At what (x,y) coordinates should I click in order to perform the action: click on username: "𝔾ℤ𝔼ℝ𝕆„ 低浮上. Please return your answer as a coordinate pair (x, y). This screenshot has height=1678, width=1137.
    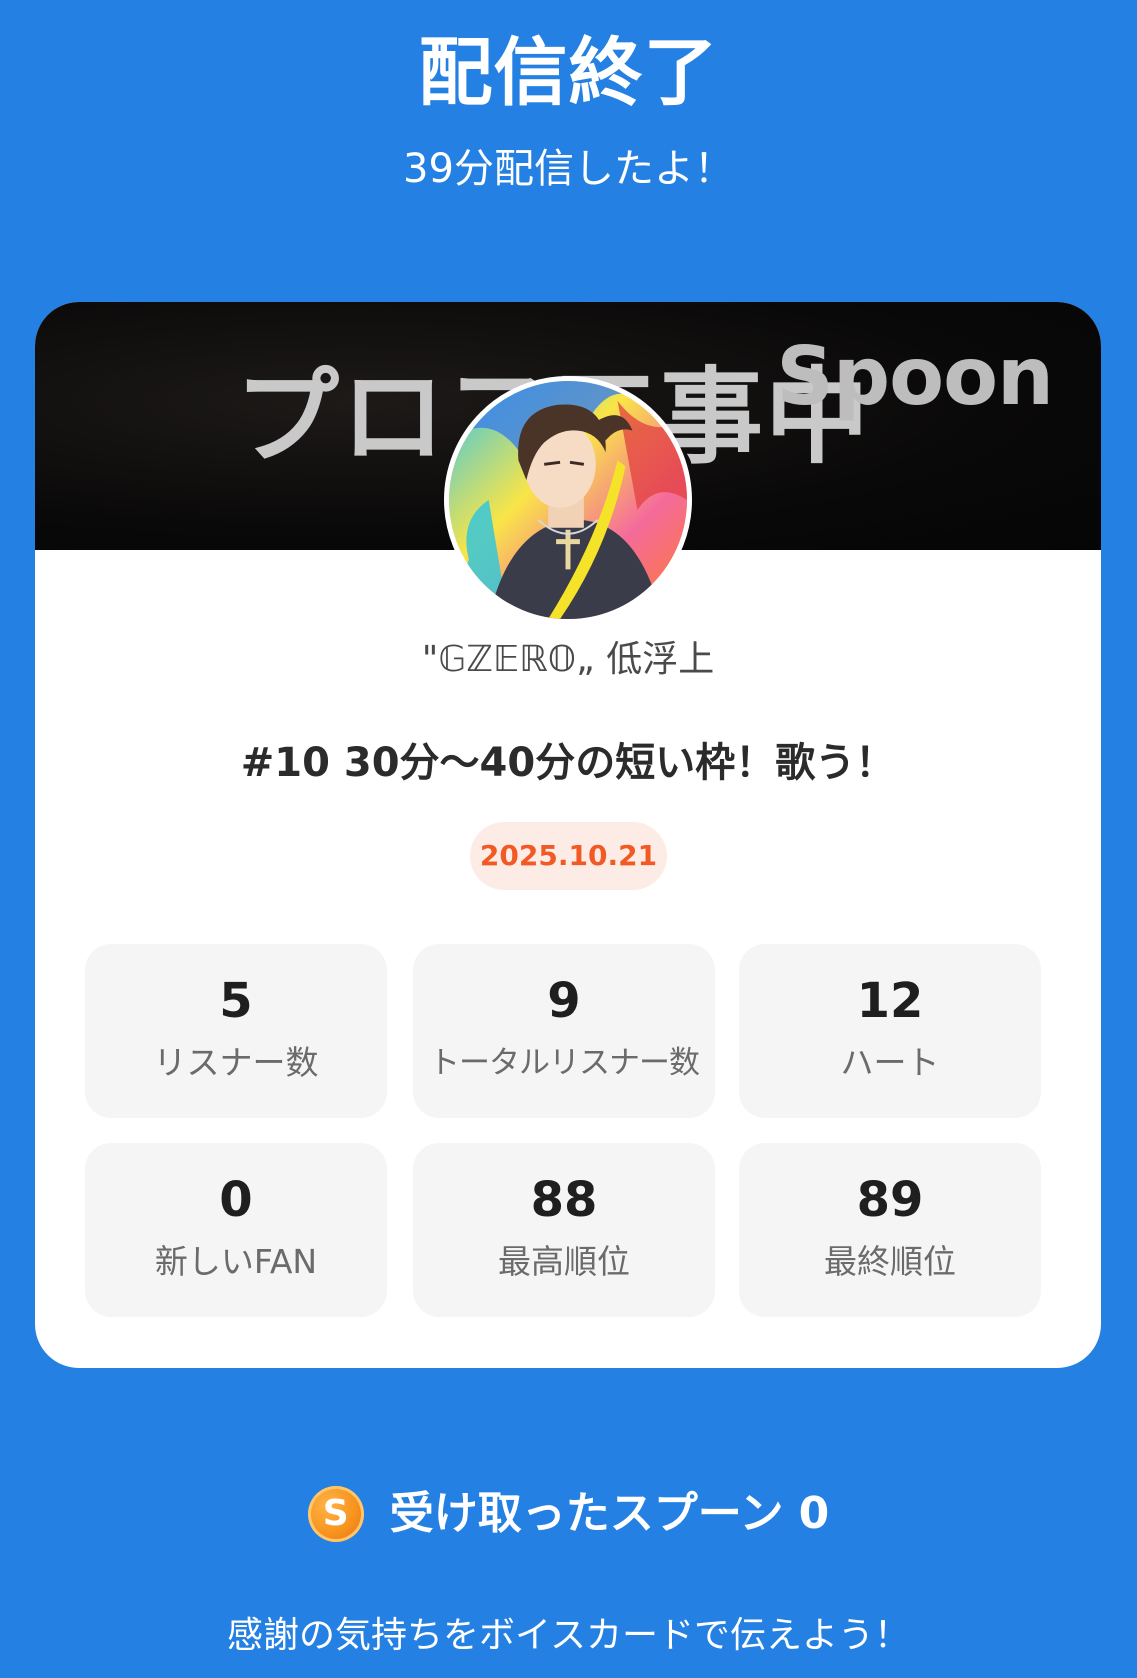
    Looking at the image, I should click on (568, 660).